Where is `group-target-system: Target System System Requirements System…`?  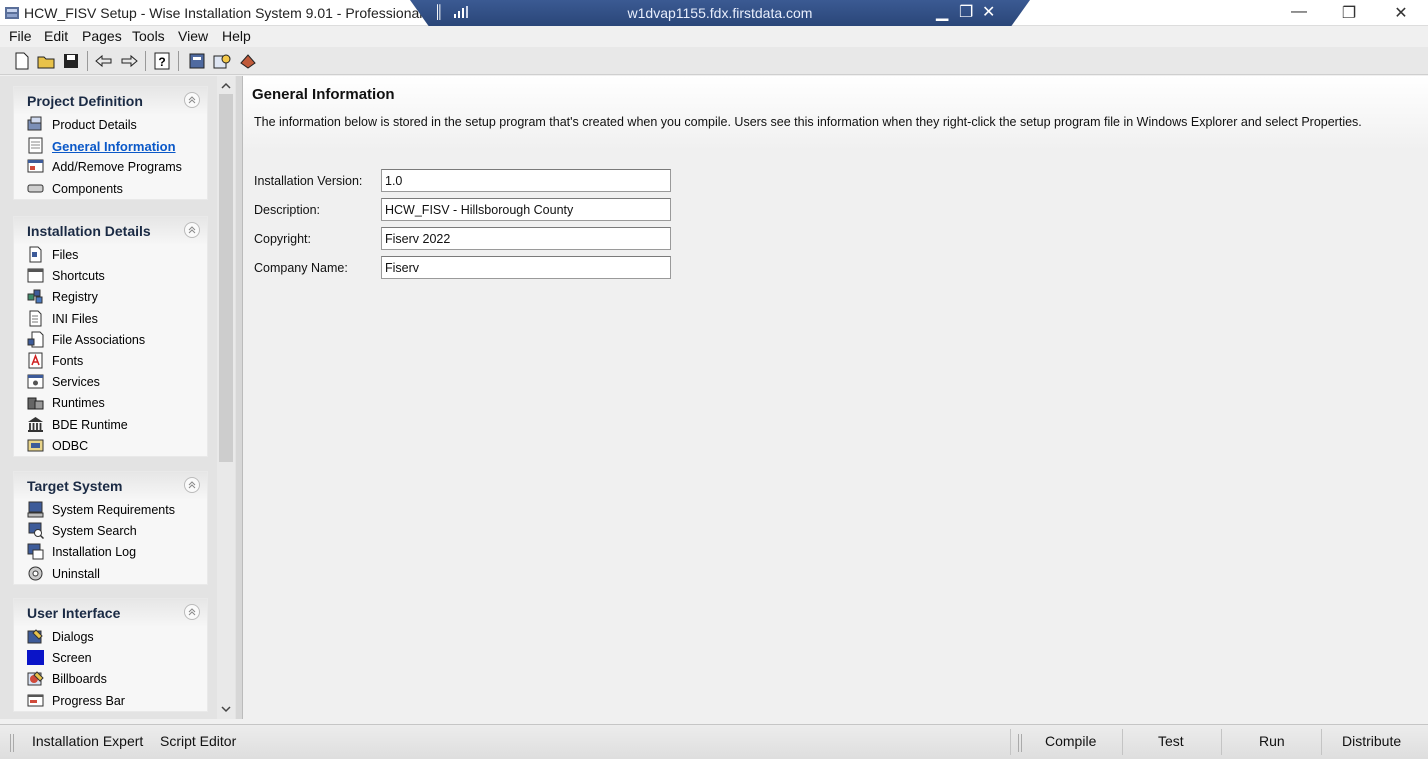
group-target-system: Target System System Requirements System… is located at coordinates (110, 528).